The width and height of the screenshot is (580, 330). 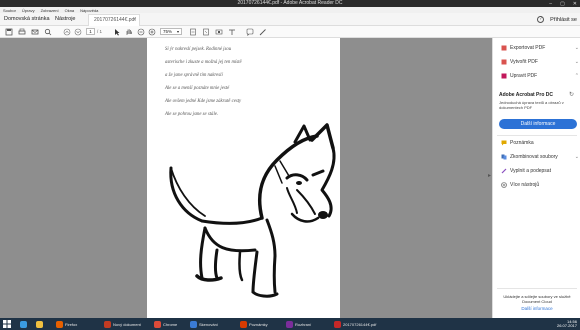 I want to click on page-up-icon, so click(x=66, y=32).